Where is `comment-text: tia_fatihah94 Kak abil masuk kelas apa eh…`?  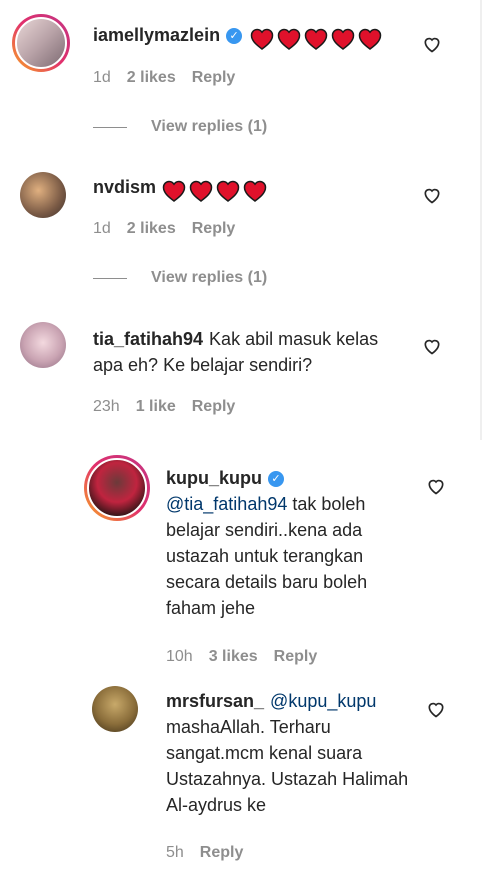 comment-text: tia_fatihah94 Kak abil masuk kelas apa eh… is located at coordinates (253, 352).